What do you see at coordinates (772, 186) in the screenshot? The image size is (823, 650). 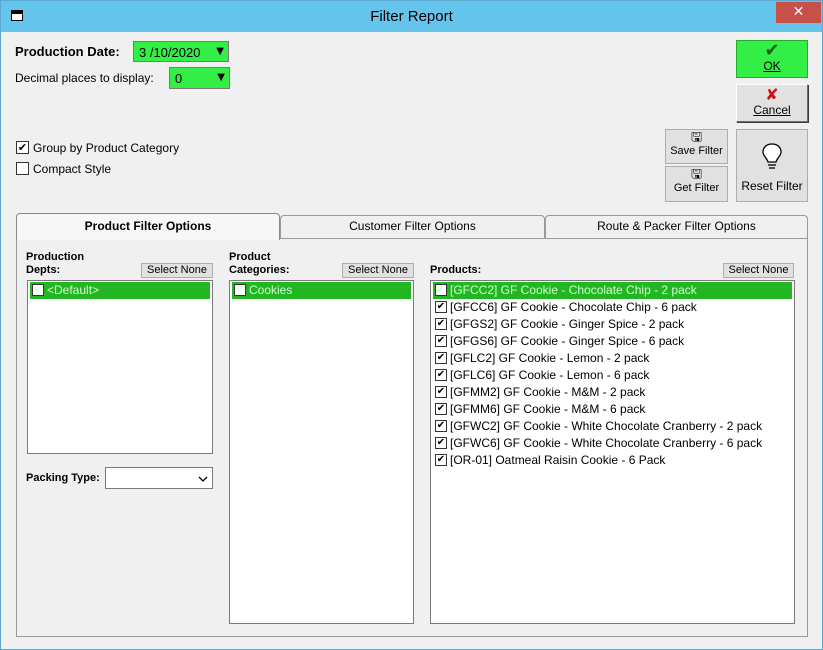 I see `reset-filter-label: Reset Filter` at bounding box center [772, 186].